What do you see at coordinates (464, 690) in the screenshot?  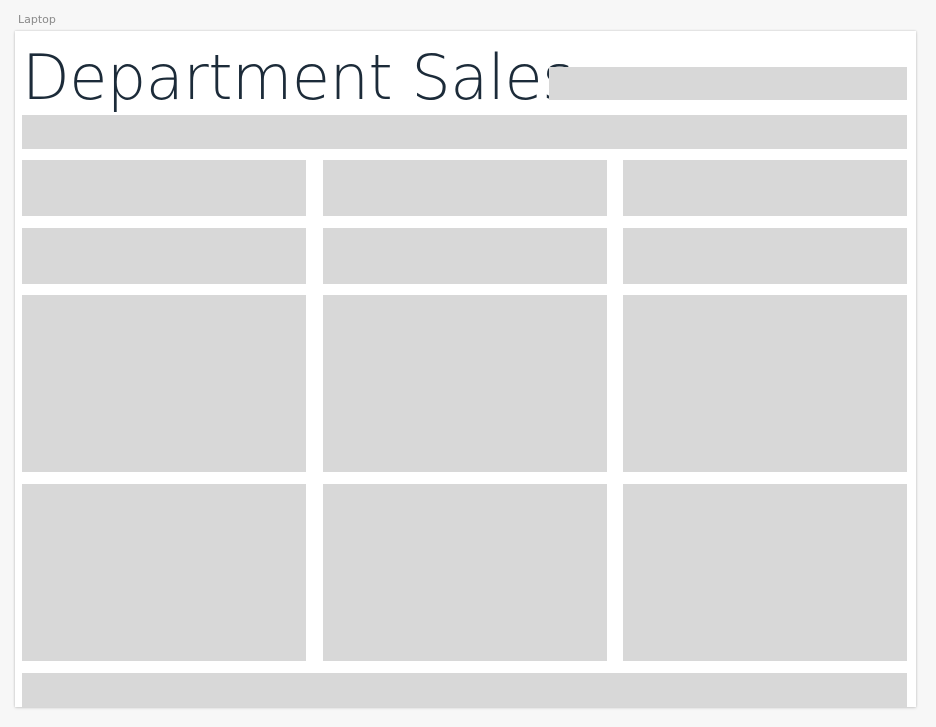 I see `footer-placeholder` at bounding box center [464, 690].